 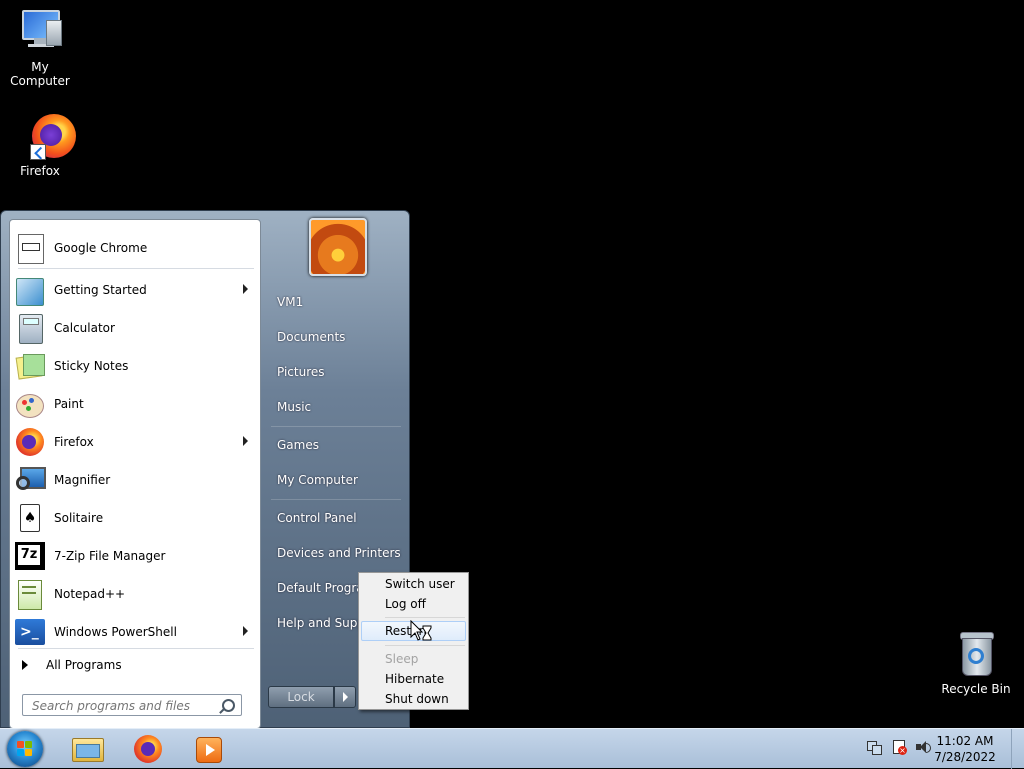 I want to click on computer-icon, so click(x=40, y=32).